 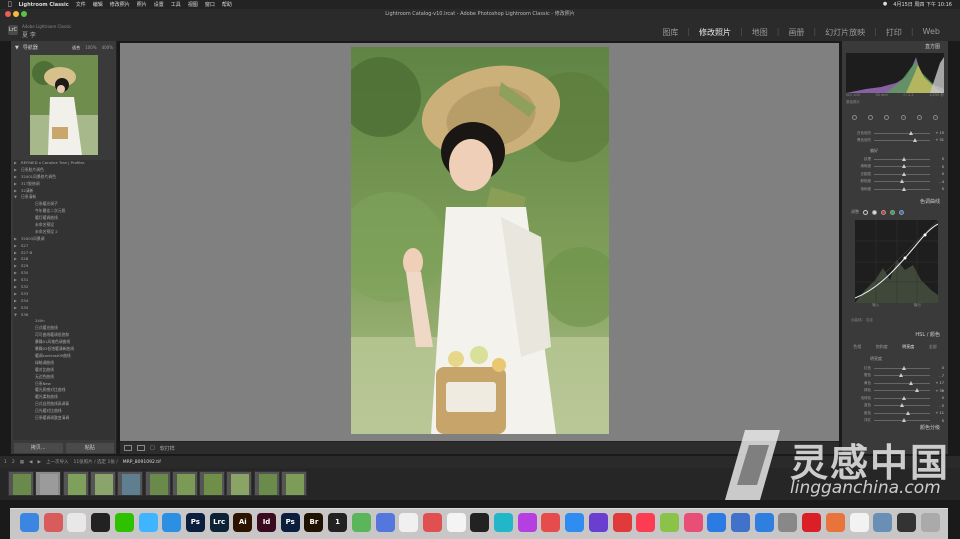 I want to click on preset-item: 可可曲线暖调低饱和, so click(x=64, y=335).